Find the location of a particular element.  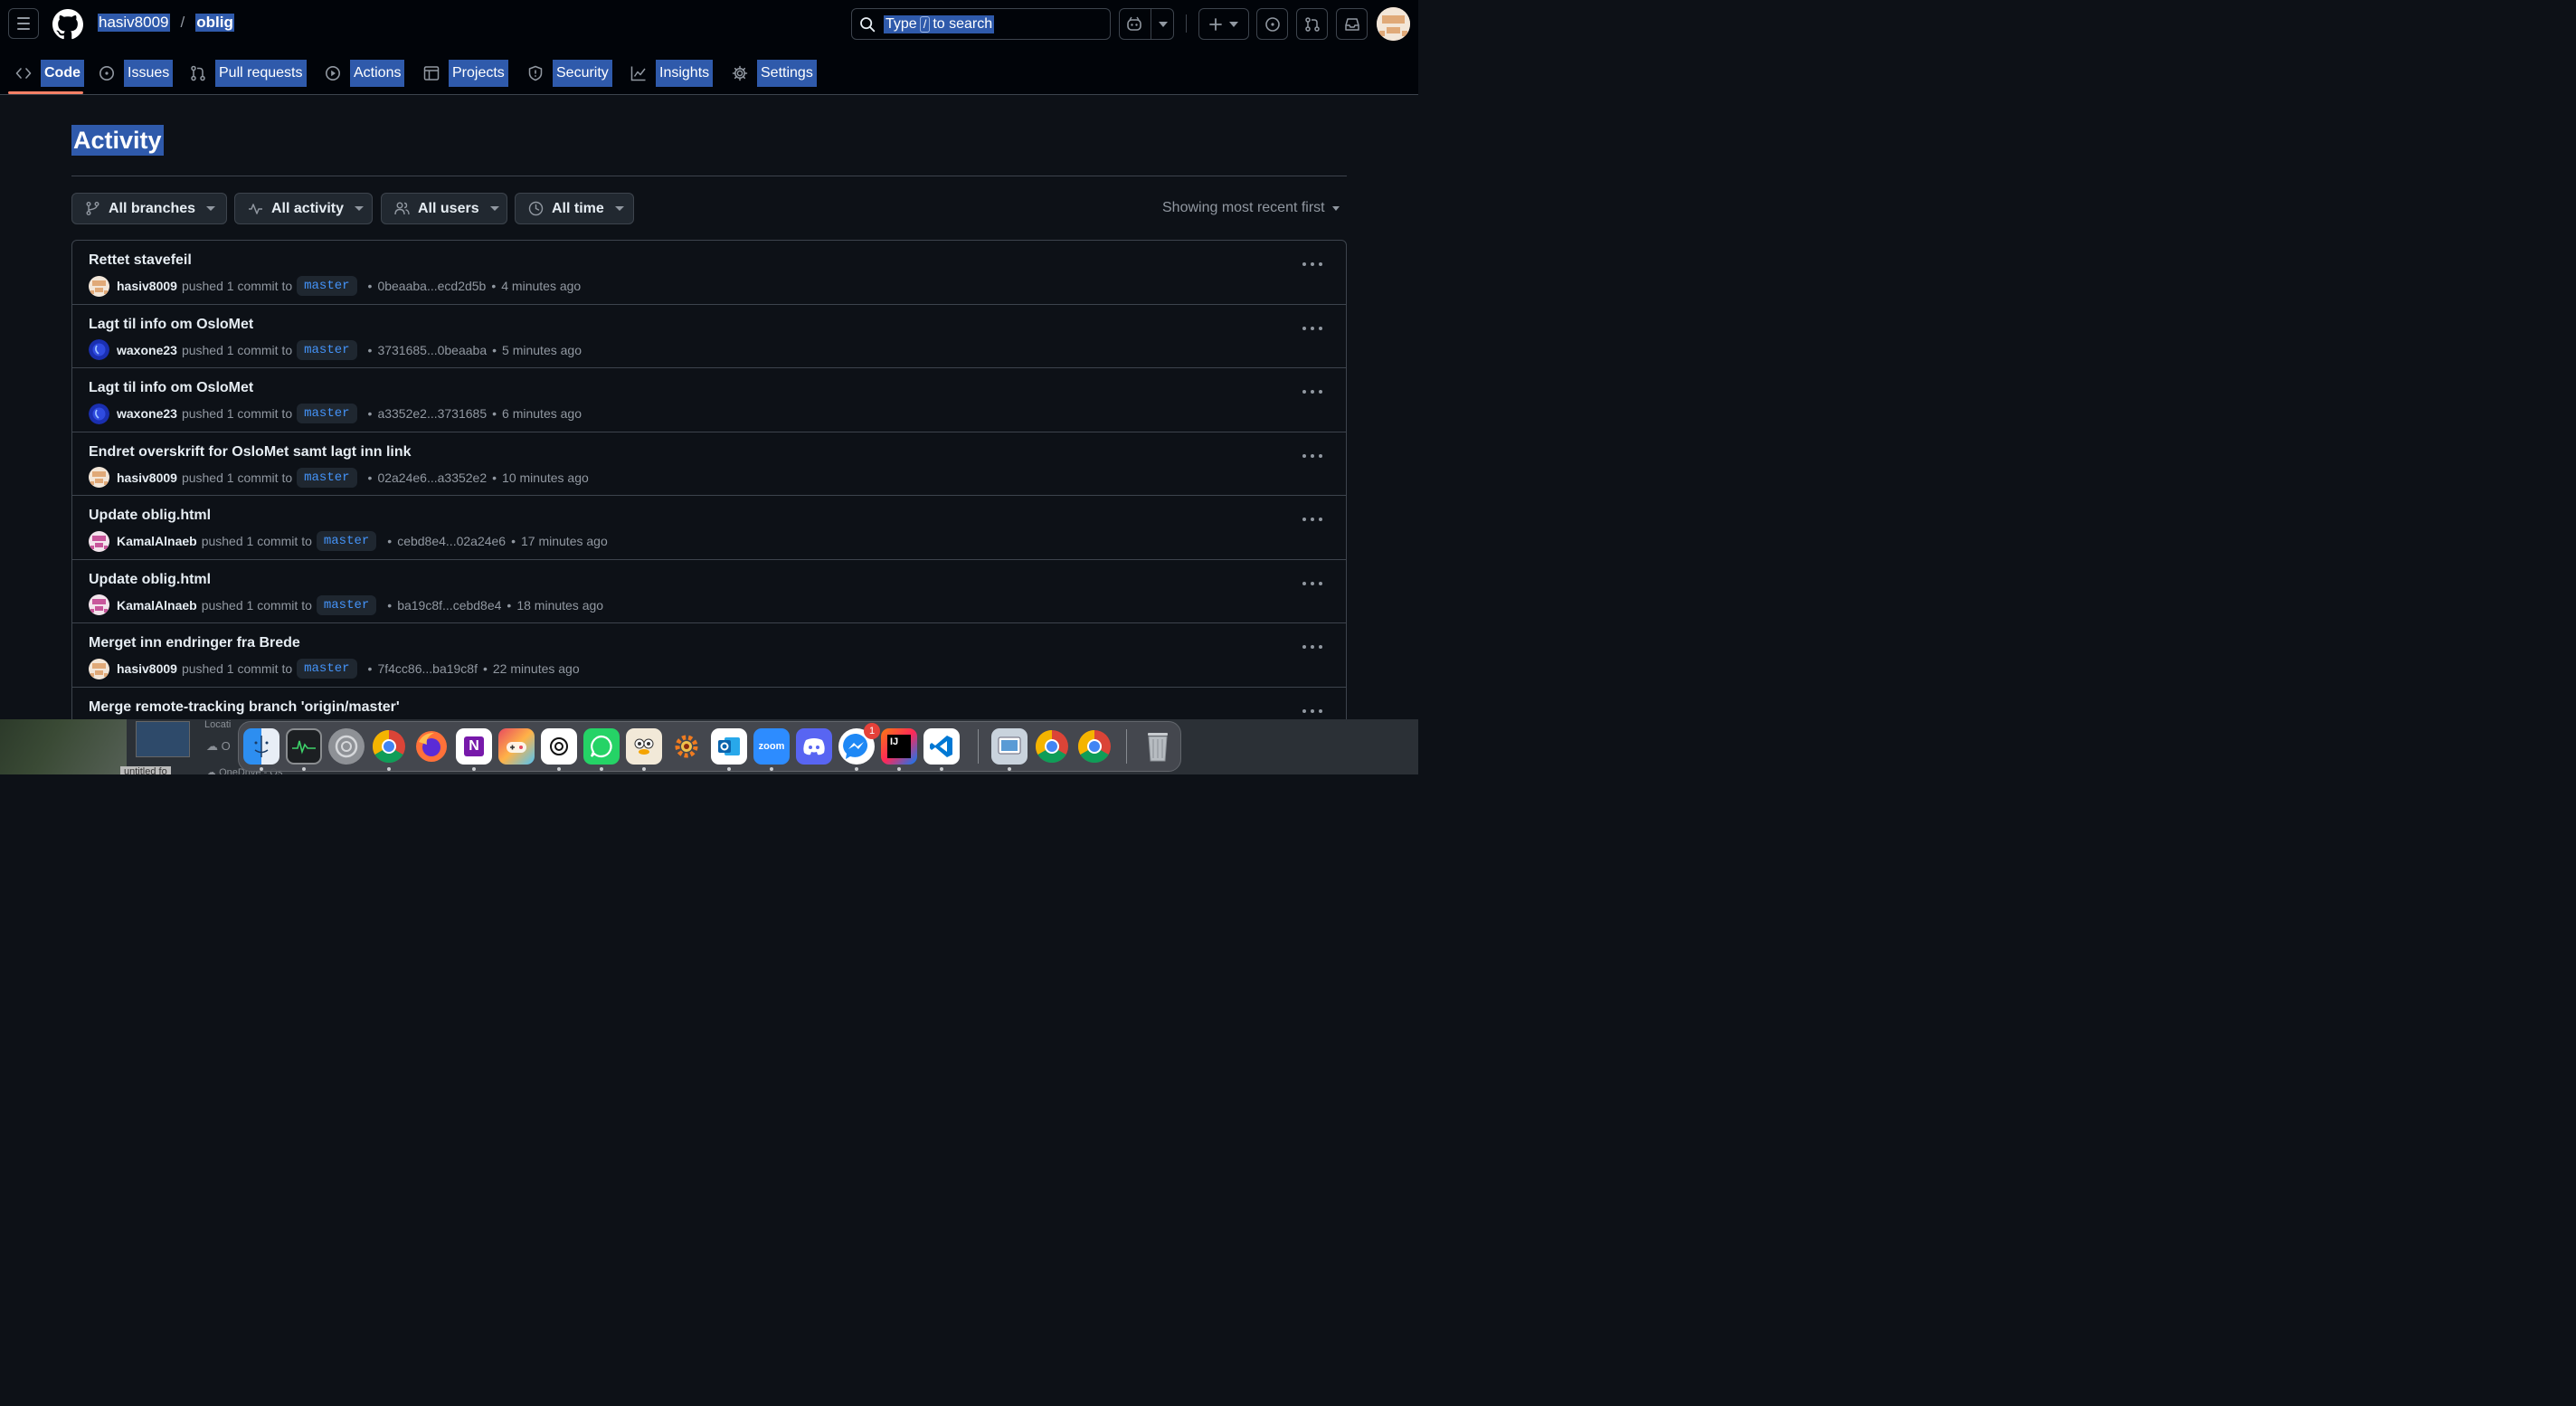

discord-icon is located at coordinates (814, 747).